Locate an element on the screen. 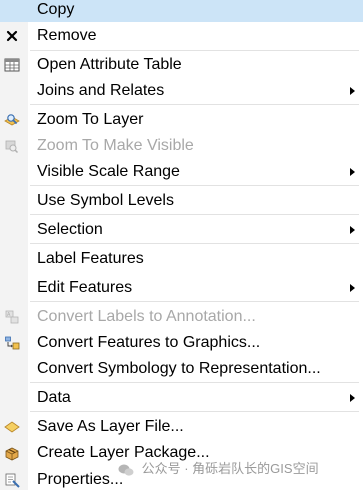 The width and height of the screenshot is (363, 493). menu-item-copy: Copy is located at coordinates (181, 11).